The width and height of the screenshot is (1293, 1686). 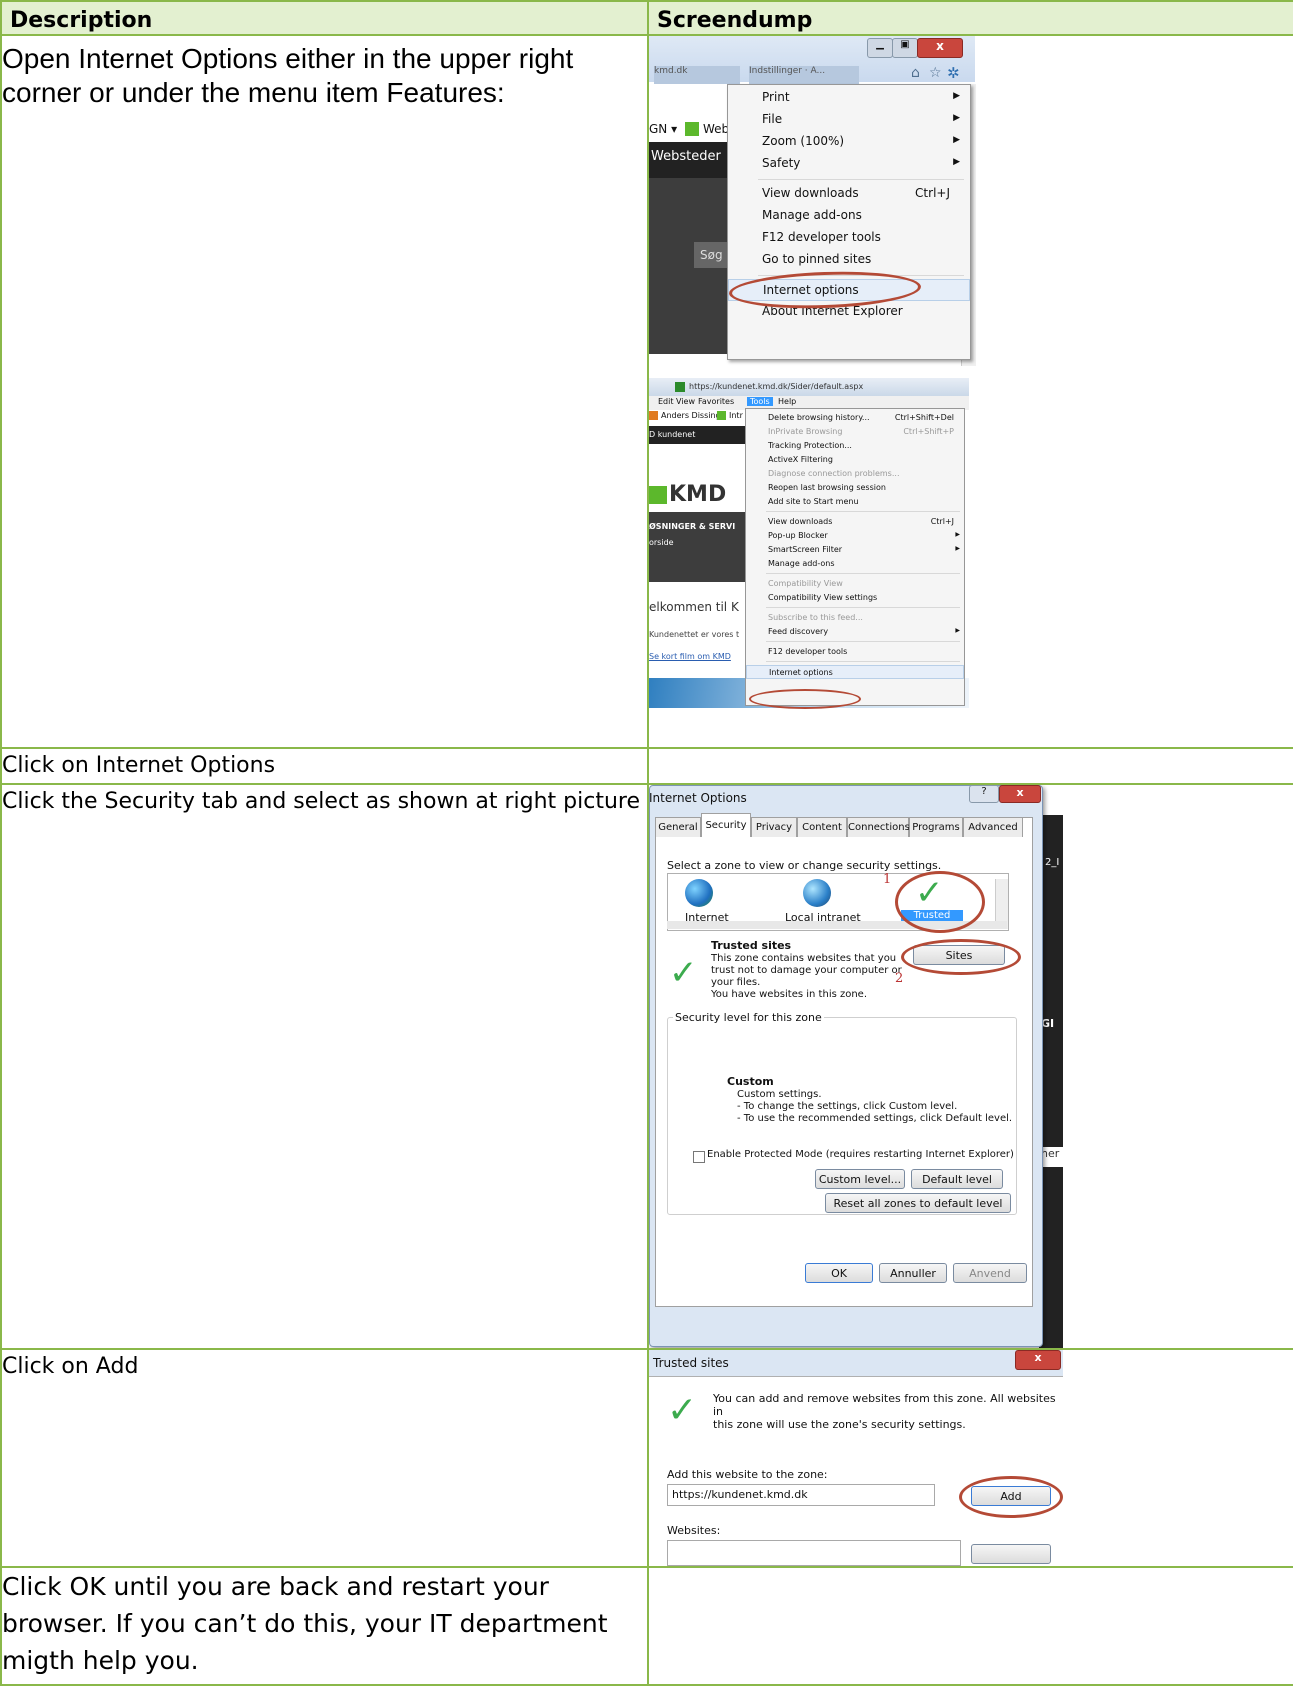 I want to click on minimize-button: ▁, so click(x=880, y=48).